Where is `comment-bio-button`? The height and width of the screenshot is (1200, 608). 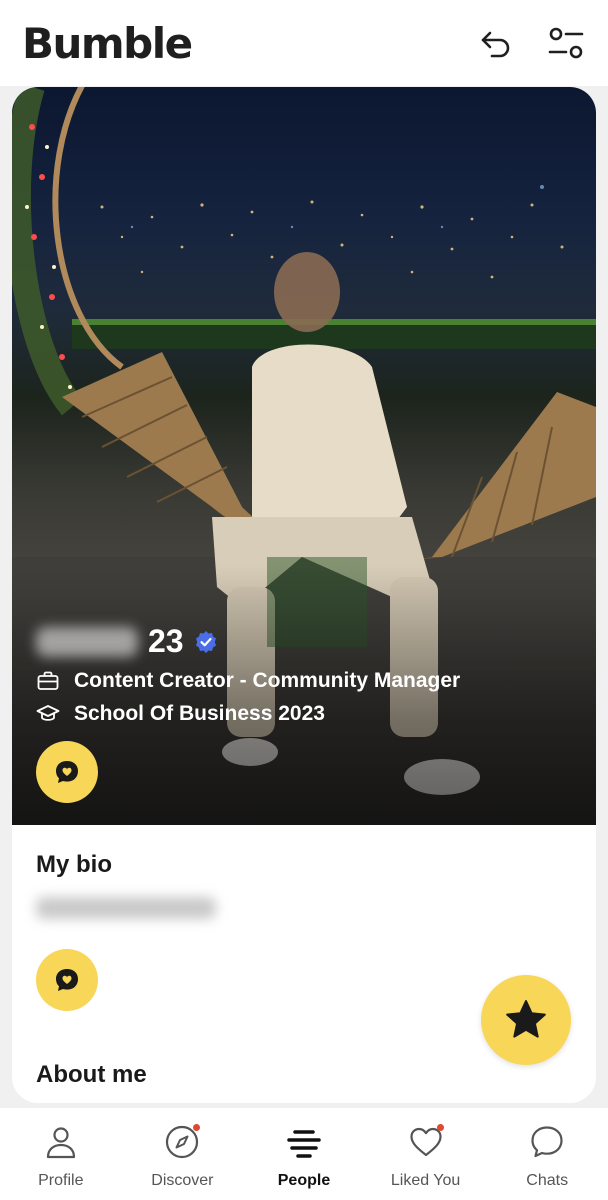
comment-bio-button is located at coordinates (67, 980).